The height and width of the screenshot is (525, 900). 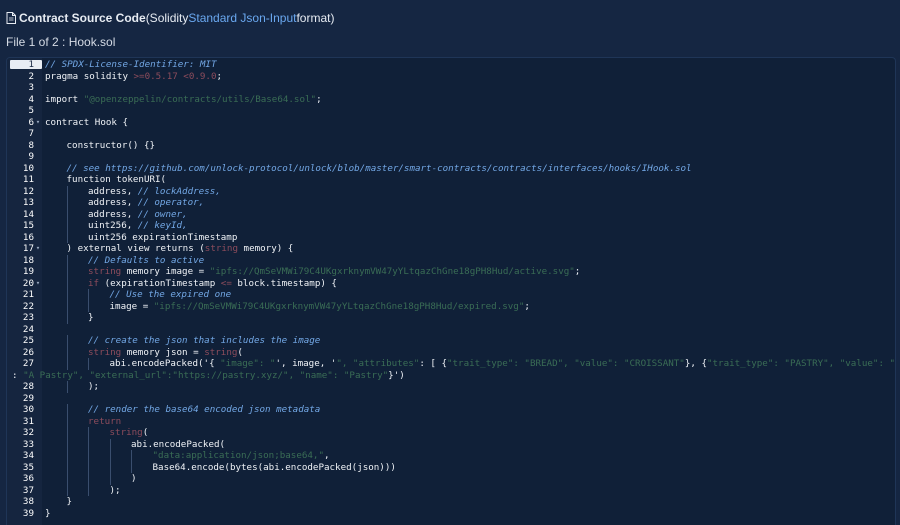 What do you see at coordinates (451, 214) in the screenshot?
I see `code-line: 14 address, // owner,` at bounding box center [451, 214].